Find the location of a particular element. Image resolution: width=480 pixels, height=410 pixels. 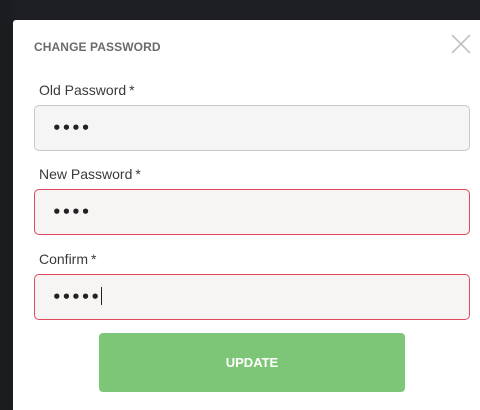

backdrop-top-strip is located at coordinates (240, 10).